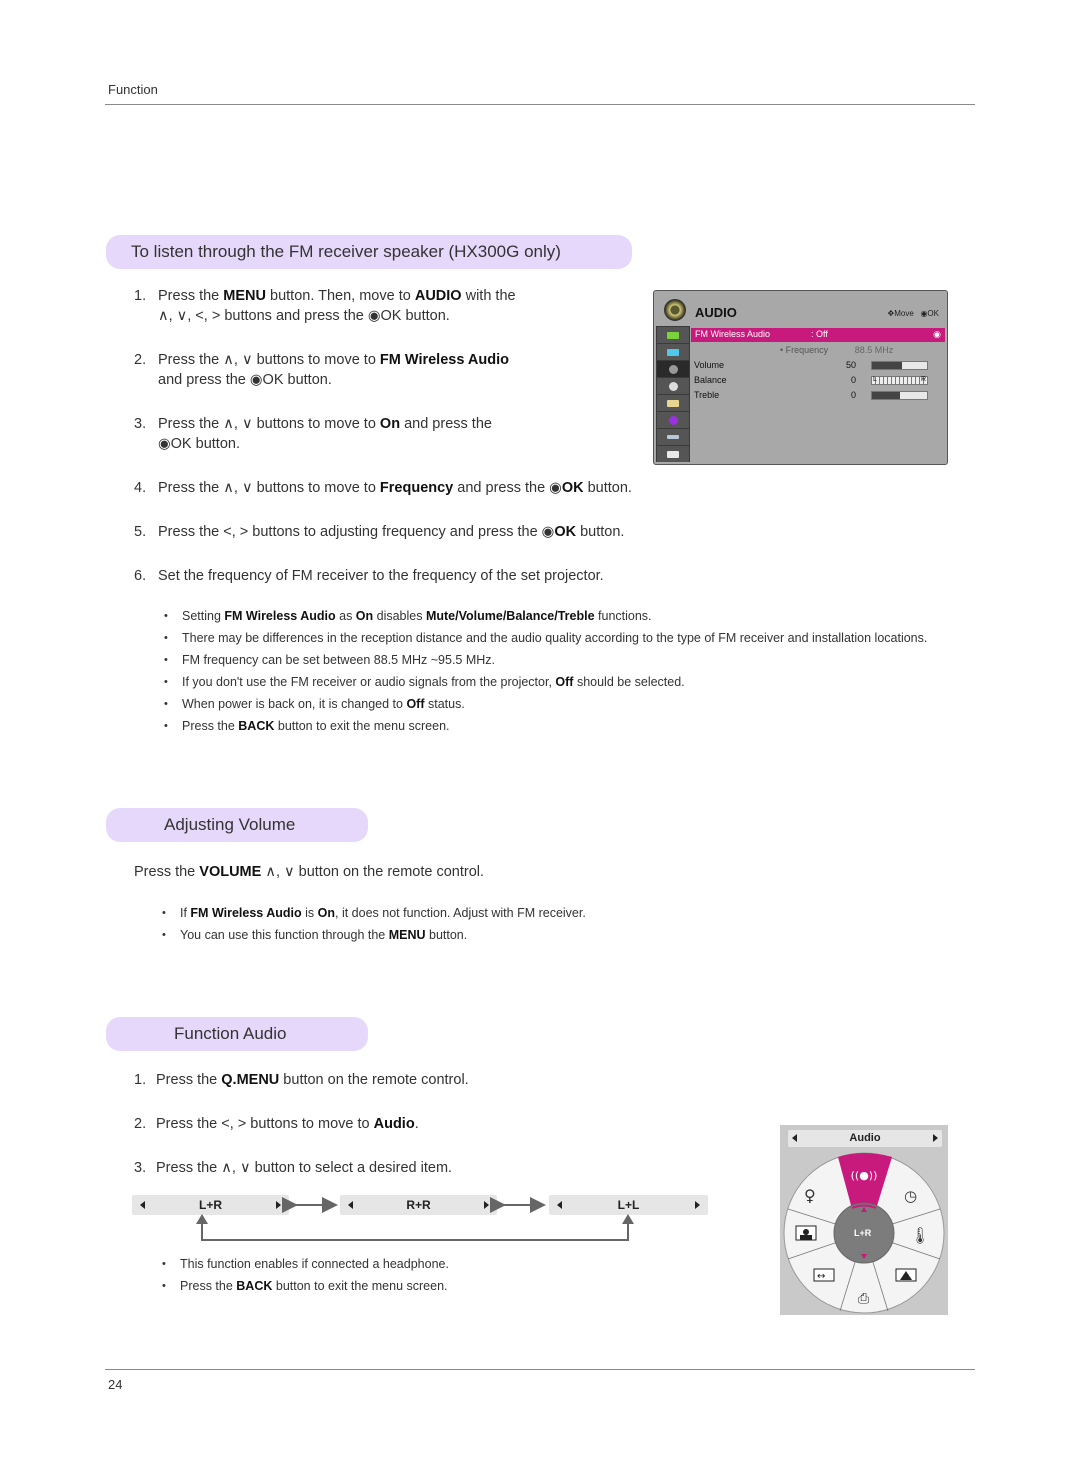 Image resolution: width=1080 pixels, height=1475 pixels. Describe the element at coordinates (510, 616) in the screenshot. I see `emphasis-text: Mute/Volume/Balance/Treble` at that location.